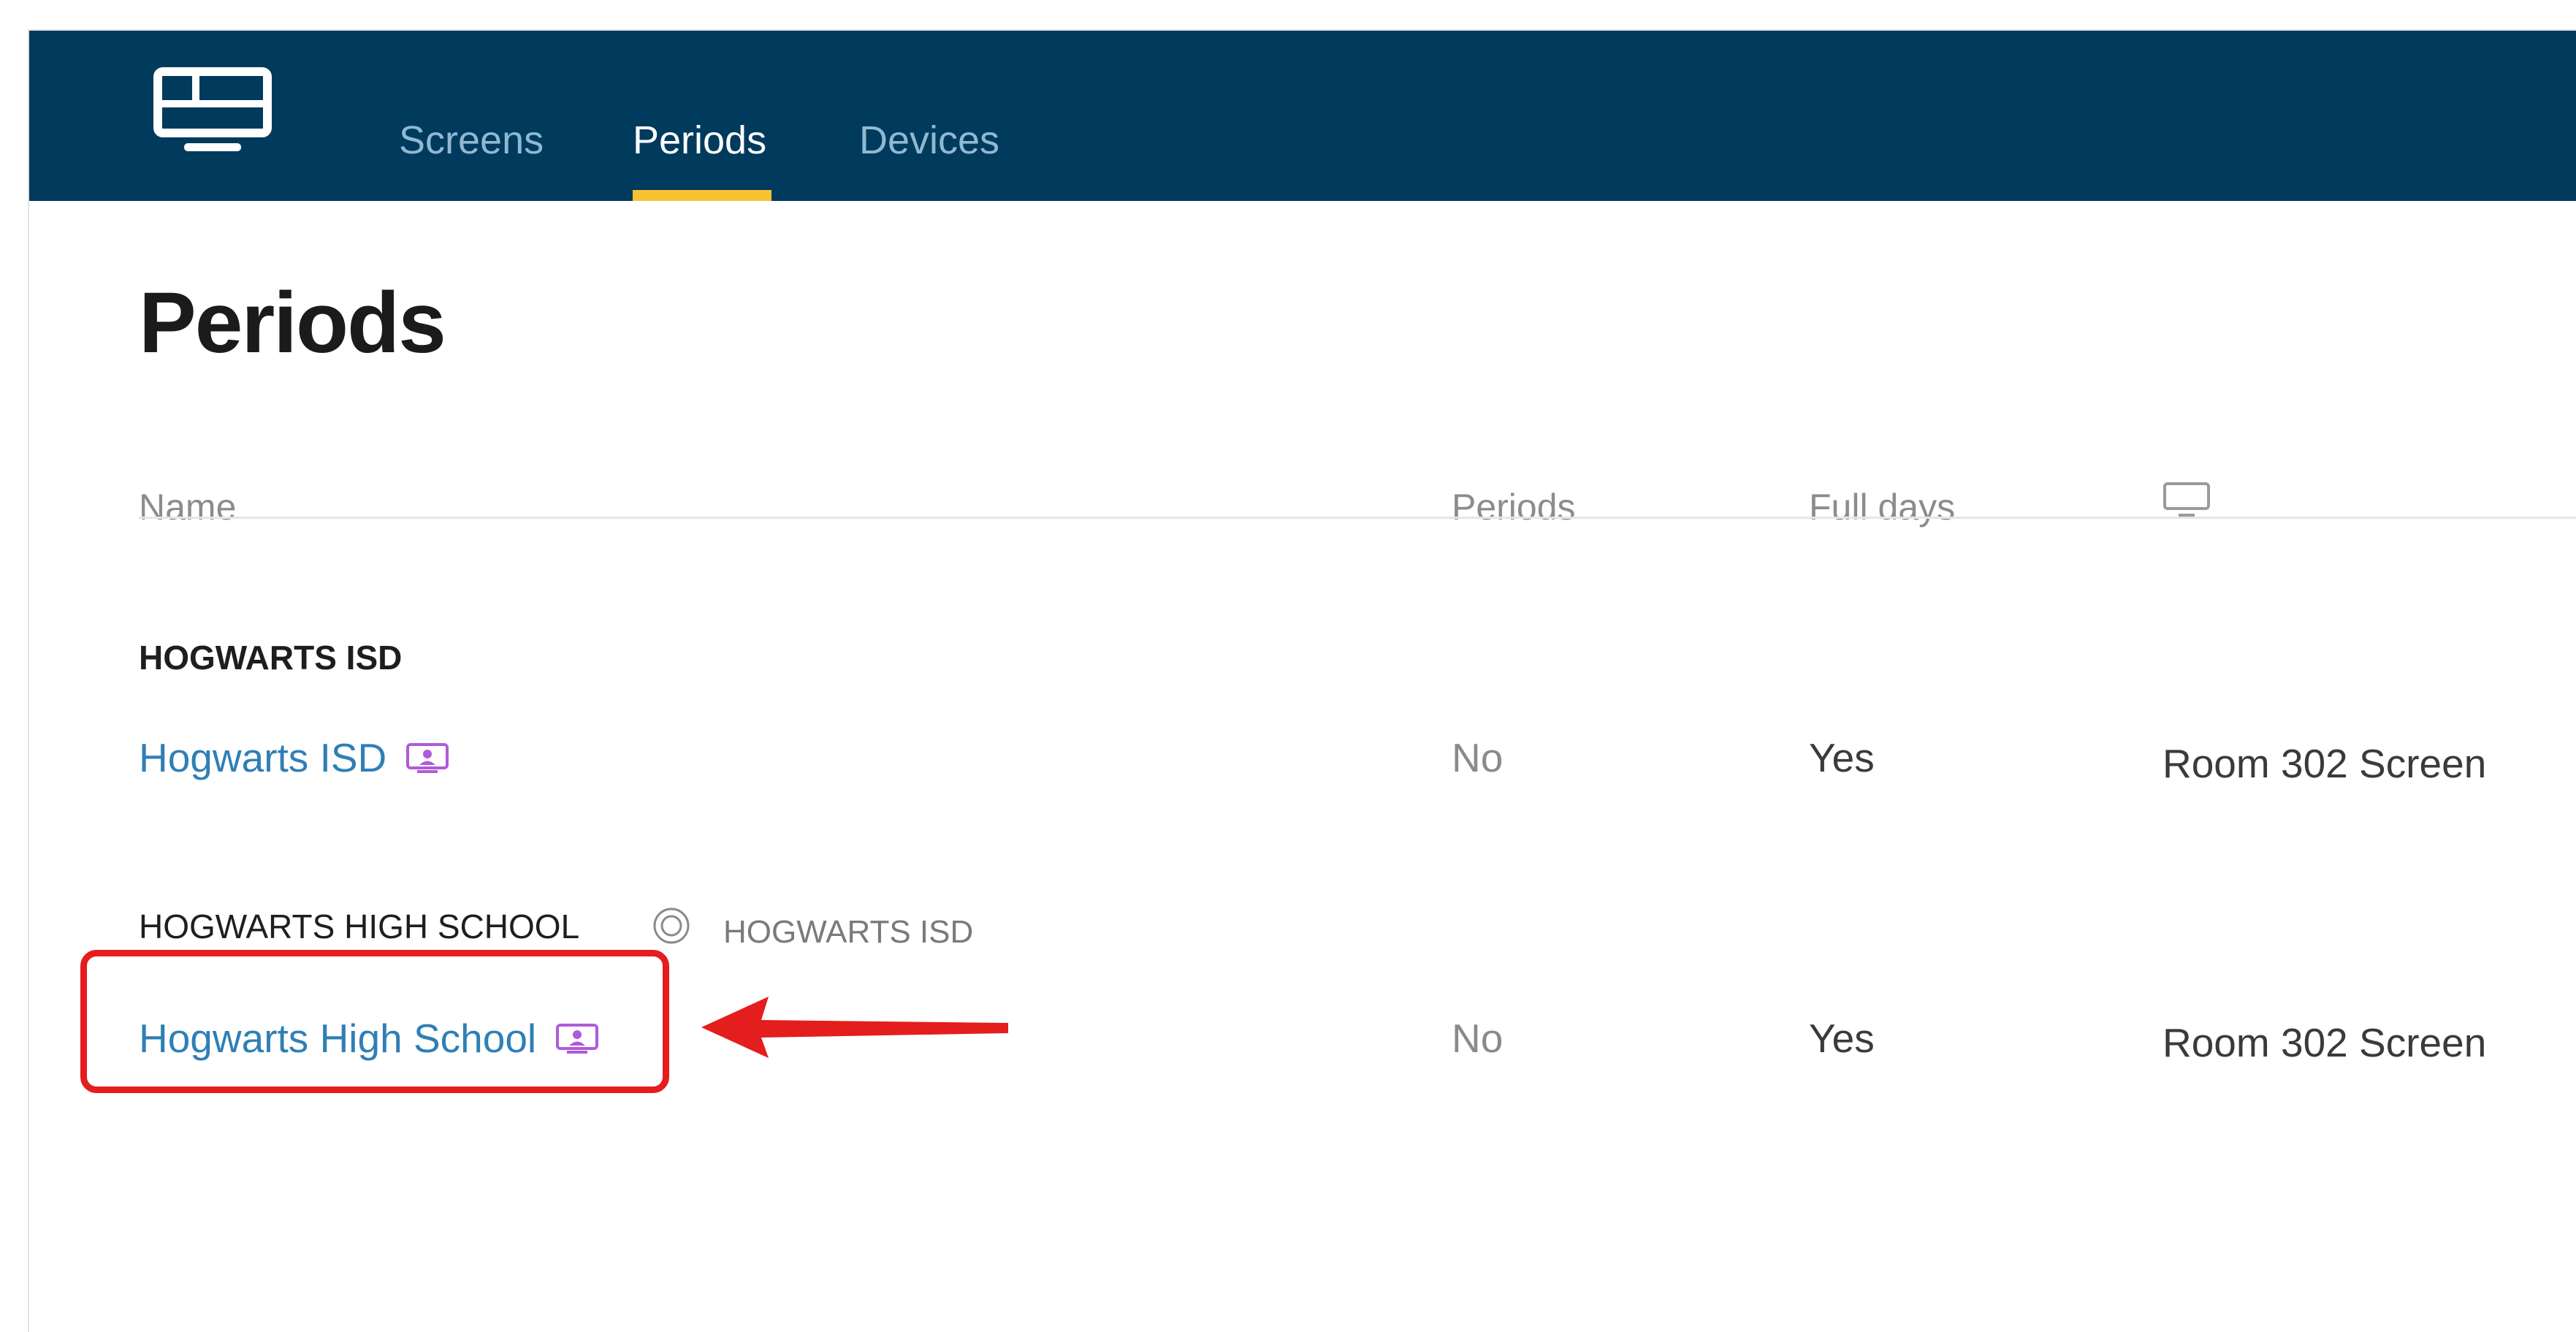  Describe the element at coordinates (929, 140) in the screenshot. I see `tab-devices: Devices` at that location.